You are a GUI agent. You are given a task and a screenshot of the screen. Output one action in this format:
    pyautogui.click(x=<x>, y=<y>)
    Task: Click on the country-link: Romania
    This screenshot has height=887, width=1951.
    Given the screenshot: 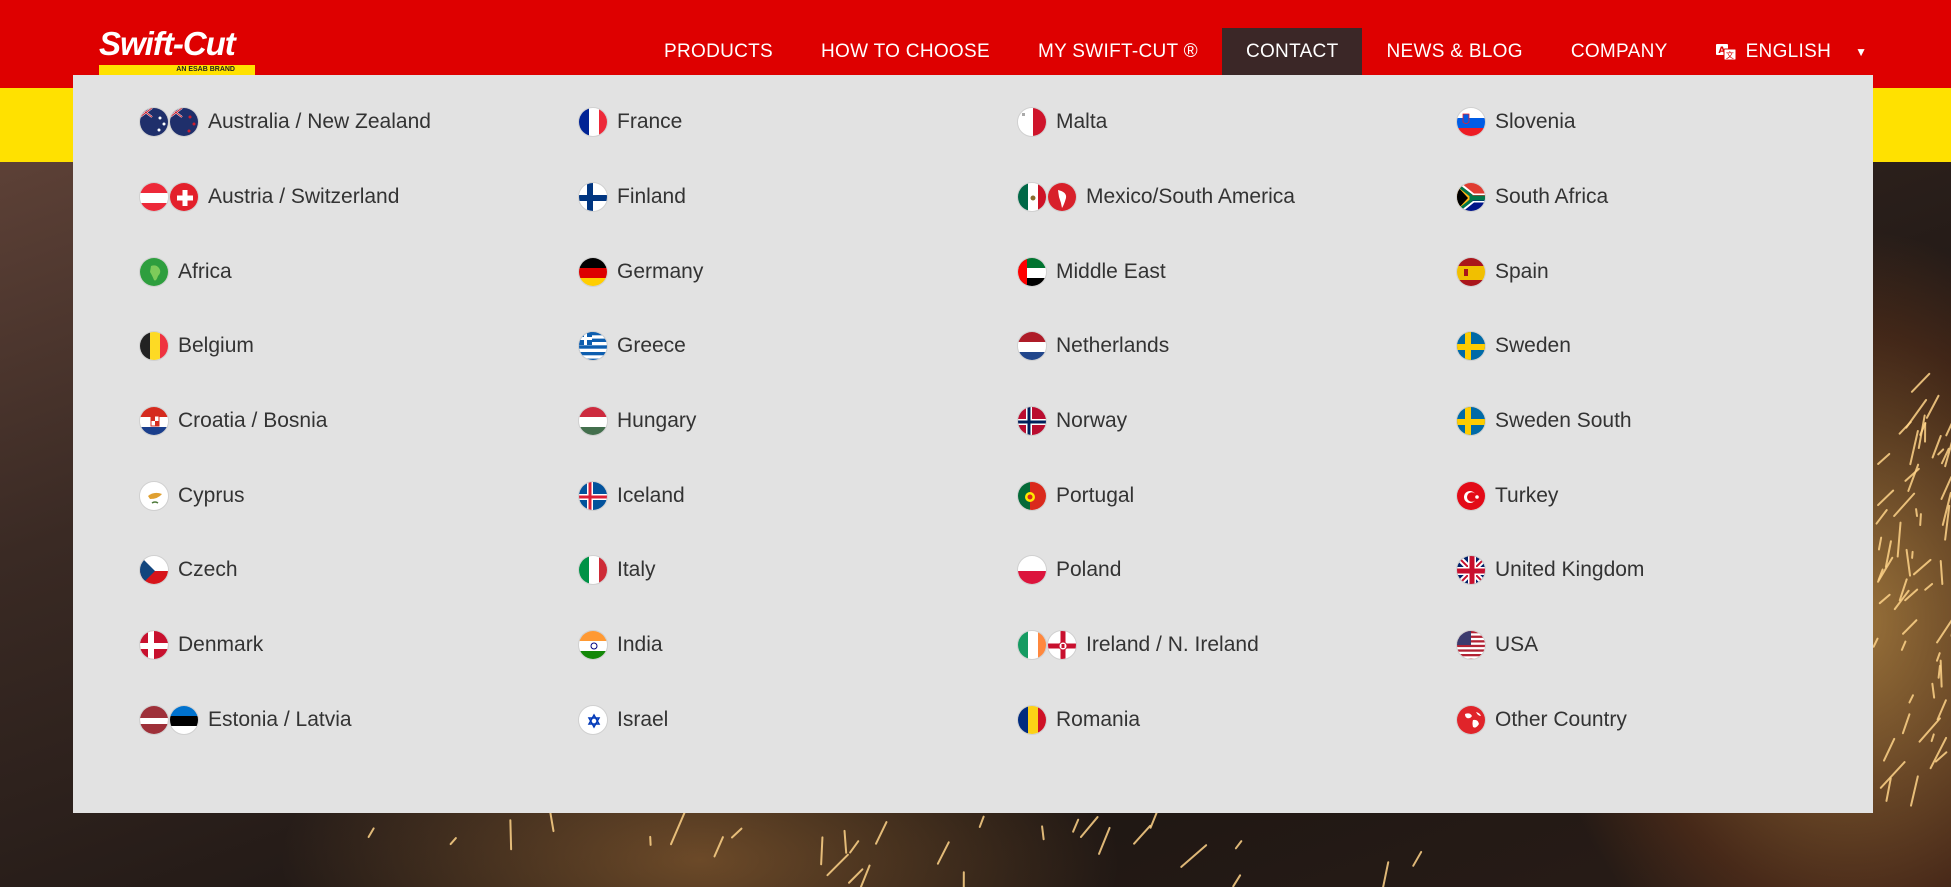 What is the action you would take?
    pyautogui.click(x=1236, y=720)
    